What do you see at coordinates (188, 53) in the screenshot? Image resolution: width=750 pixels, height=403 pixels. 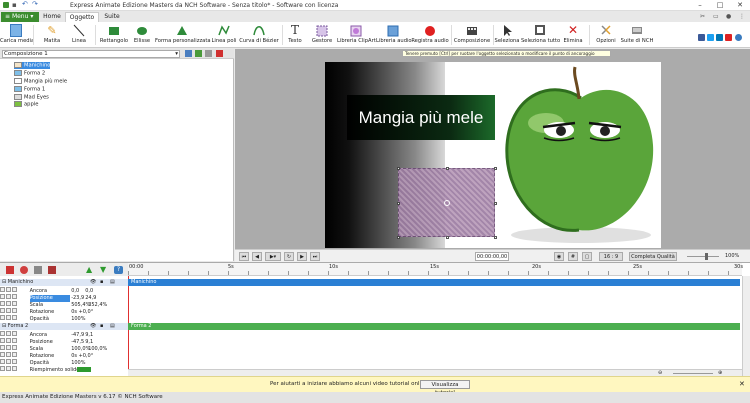 I see `new-composition-icon` at bounding box center [188, 53].